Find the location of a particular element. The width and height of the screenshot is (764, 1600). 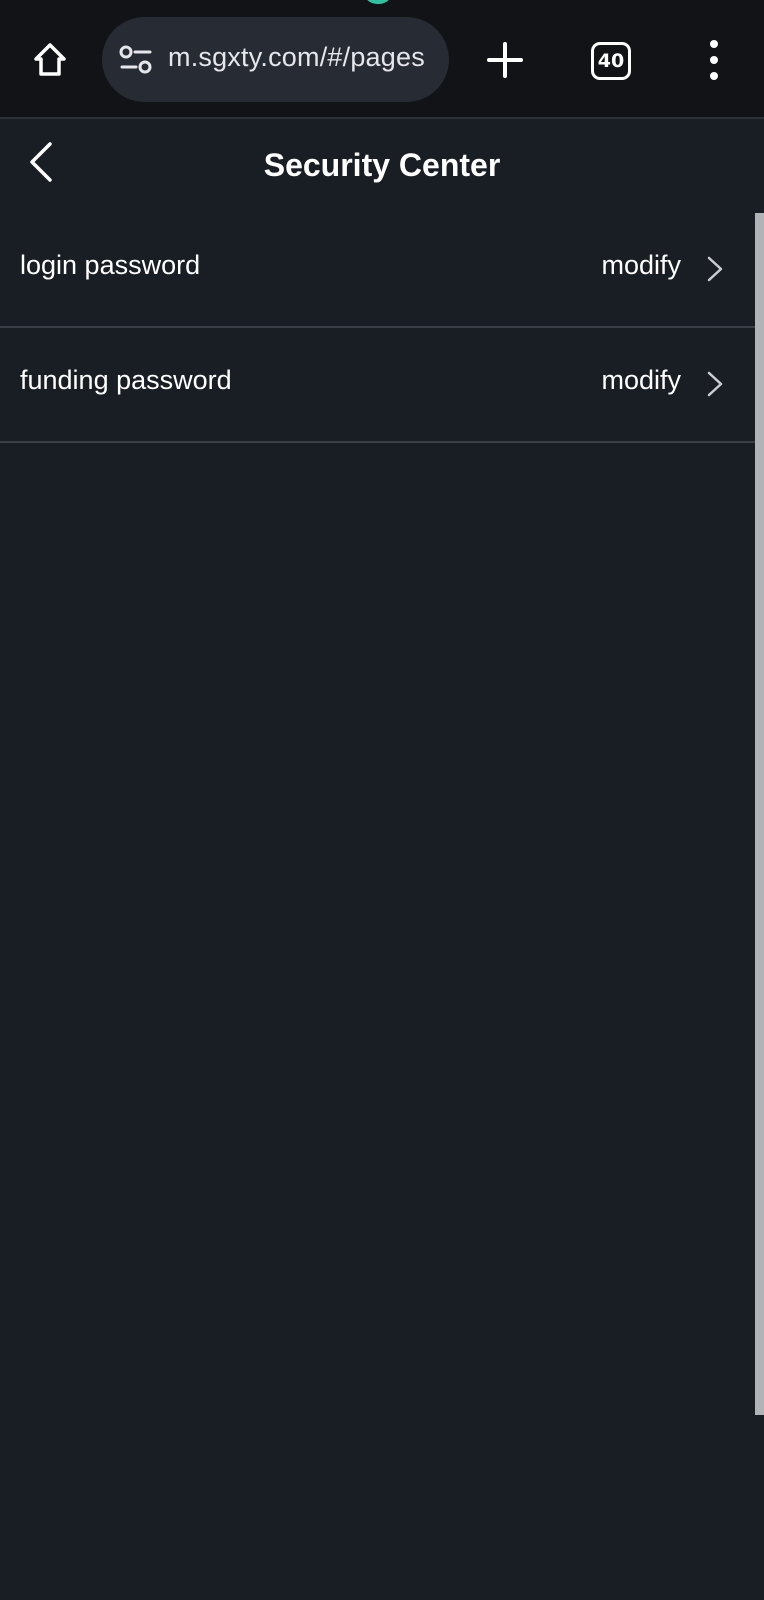

browser-toolbar: m.sgxty.com/#/pages 40 is located at coordinates (382, 59).